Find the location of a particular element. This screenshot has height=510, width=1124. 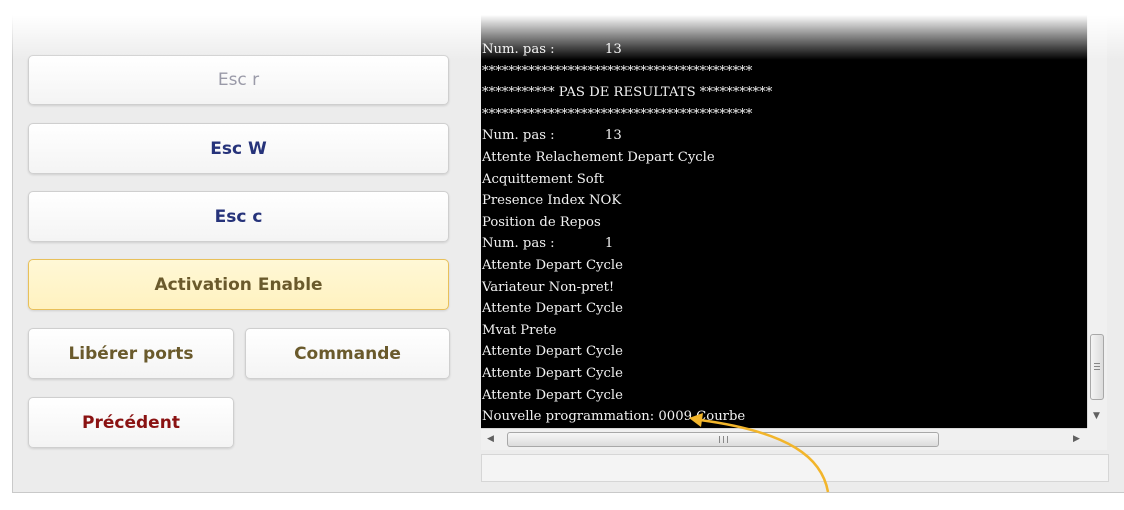

vertical-scroll-thumb is located at coordinates (1097, 367).